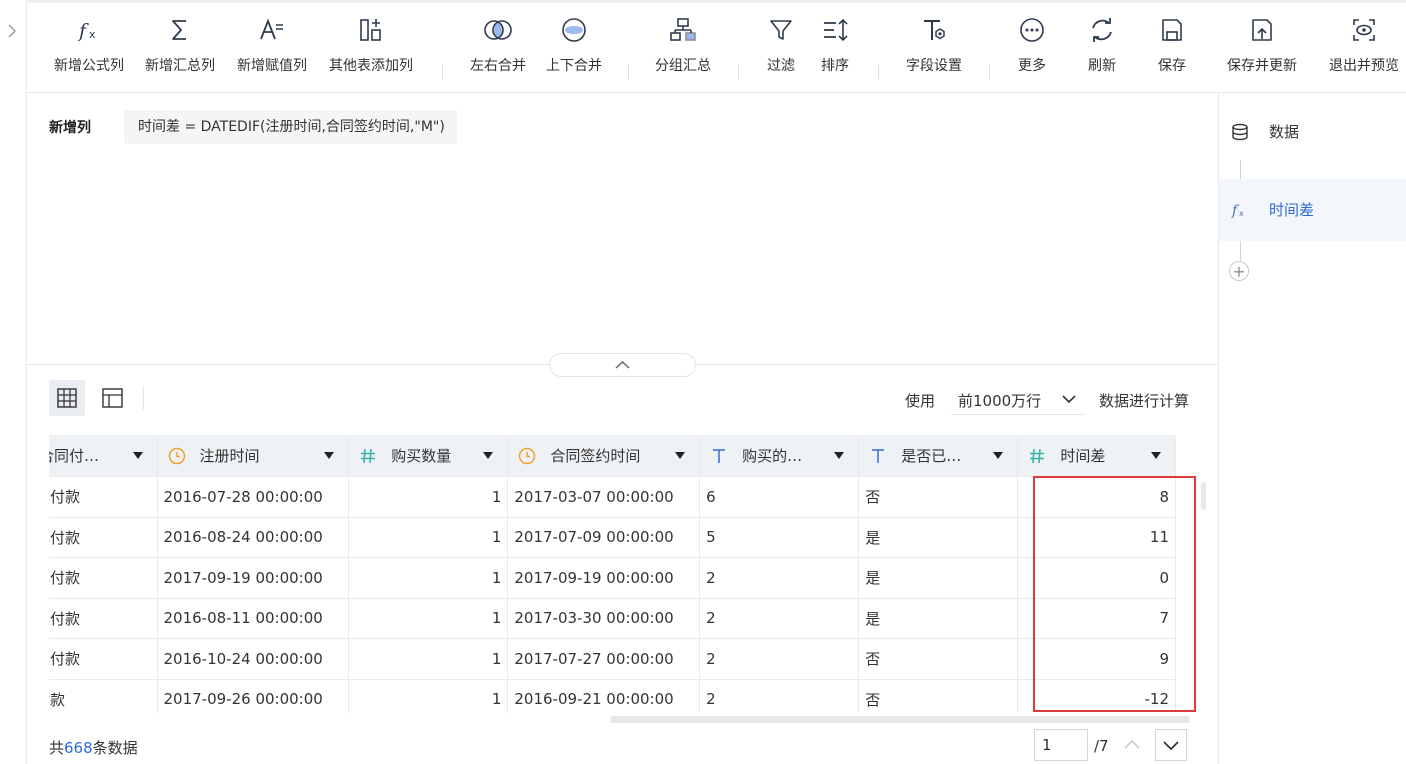 The width and height of the screenshot is (1406, 764). I want to click on table-cell: 5, so click(779, 537).